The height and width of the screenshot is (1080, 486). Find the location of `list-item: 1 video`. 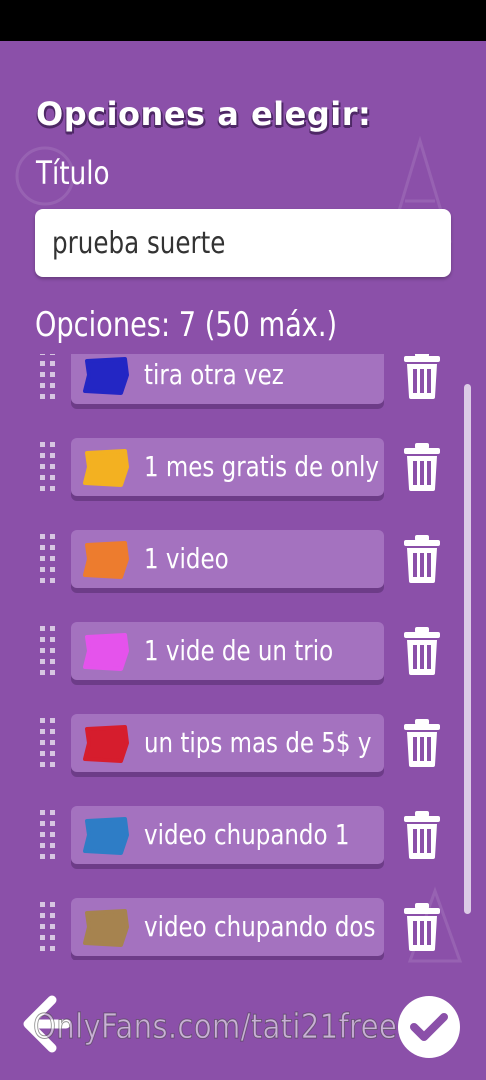

list-item: 1 video is located at coordinates (243, 563).